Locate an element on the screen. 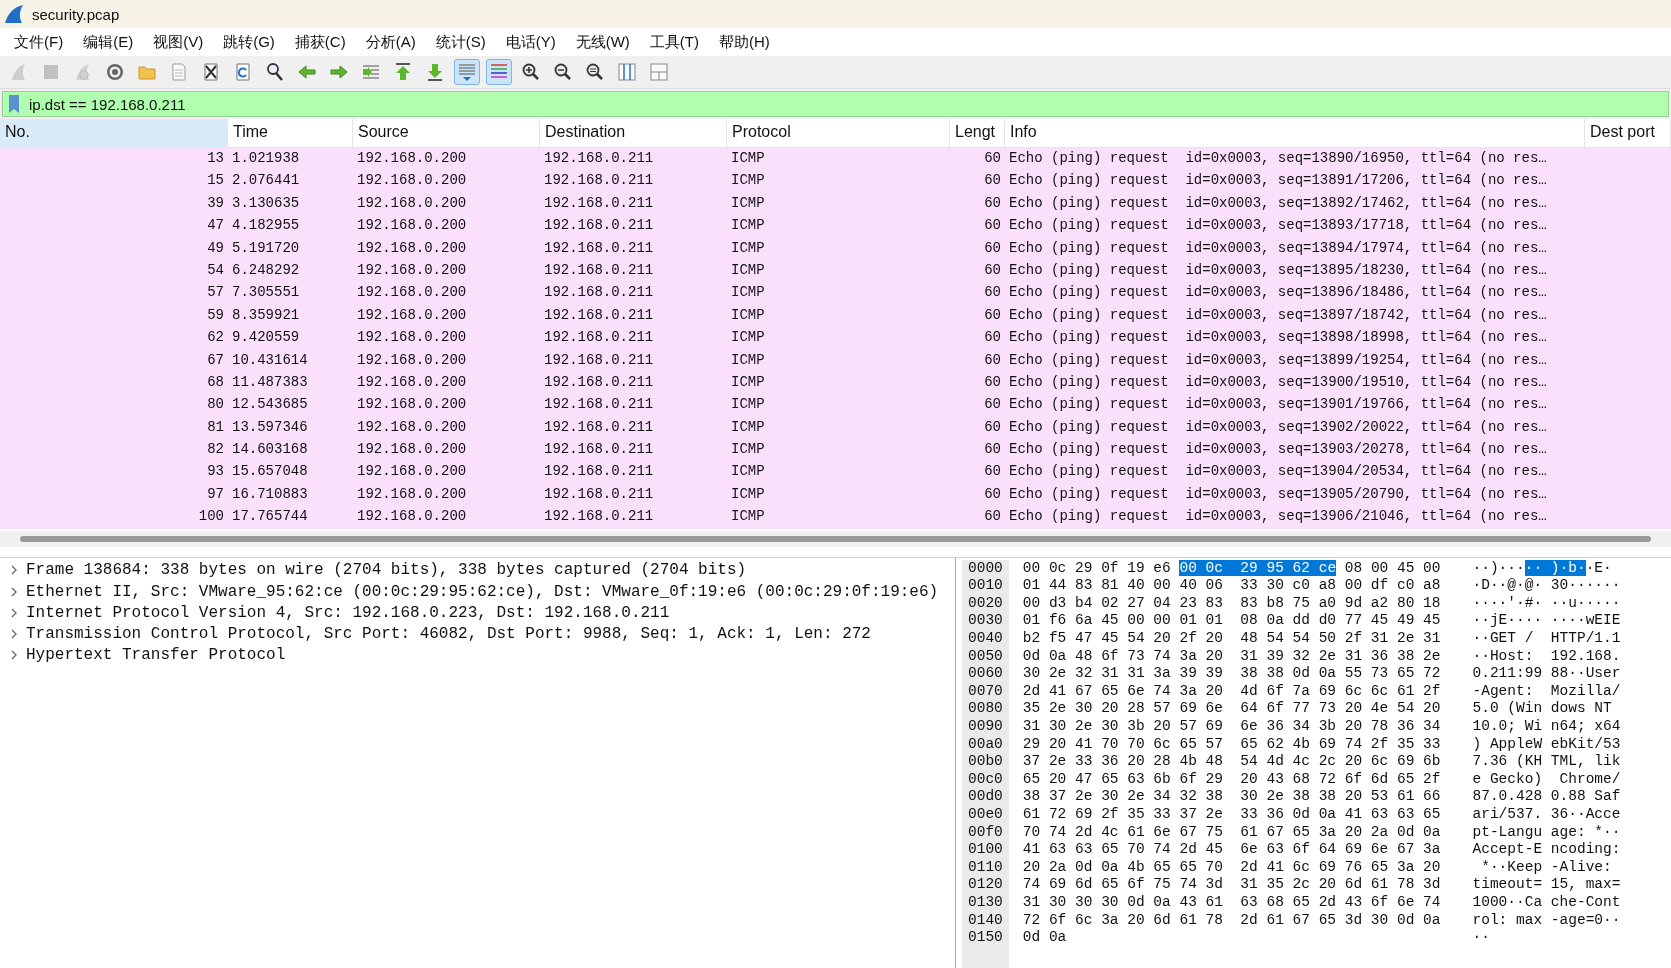  ascii-text: ) AppleW ebKit/53 is located at coordinates (1546, 743).